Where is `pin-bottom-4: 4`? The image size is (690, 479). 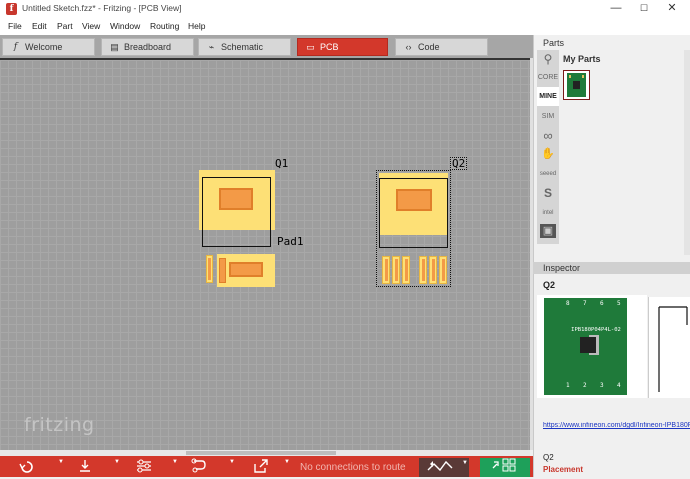
pin-bottom-4: 4 is located at coordinates (619, 385).